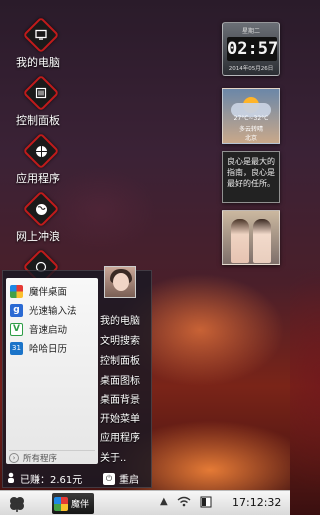 The width and height of the screenshot is (320, 515). What do you see at coordinates (129, 480) in the screenshot?
I see `restart-label: 重启` at bounding box center [129, 480].